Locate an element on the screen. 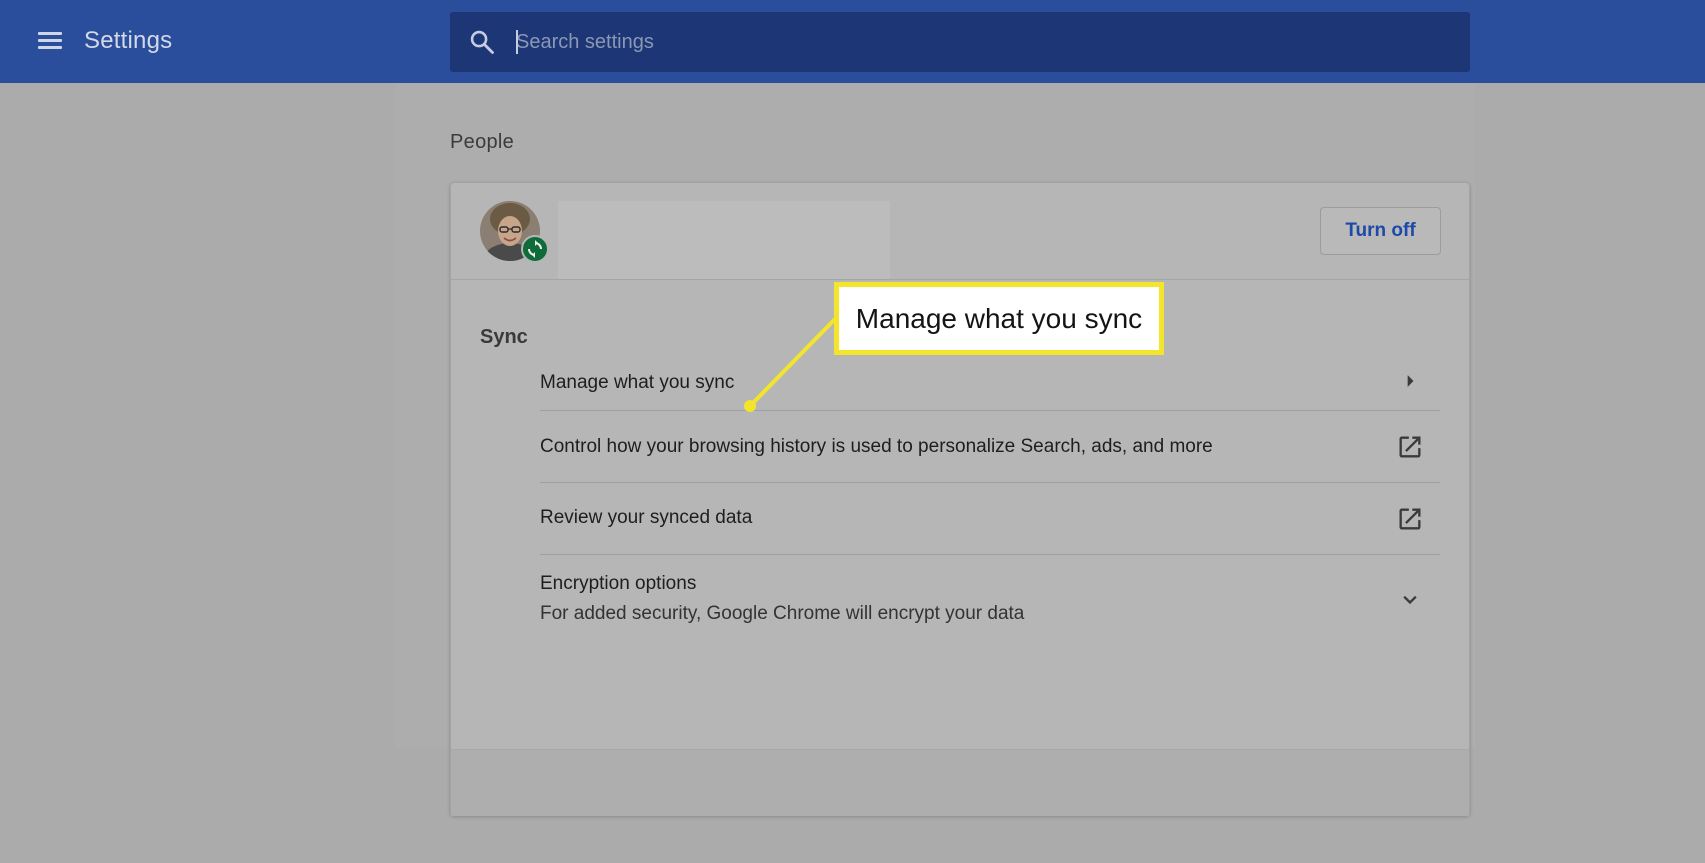  top-bar: Settings is located at coordinates (852, 41).